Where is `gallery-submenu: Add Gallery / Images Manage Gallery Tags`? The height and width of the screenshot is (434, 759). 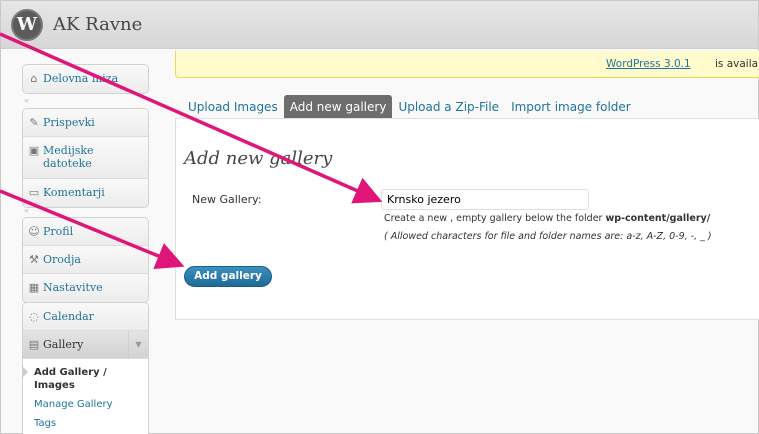
gallery-submenu: Add Gallery / Images Manage Gallery Tags is located at coordinates (85, 396).